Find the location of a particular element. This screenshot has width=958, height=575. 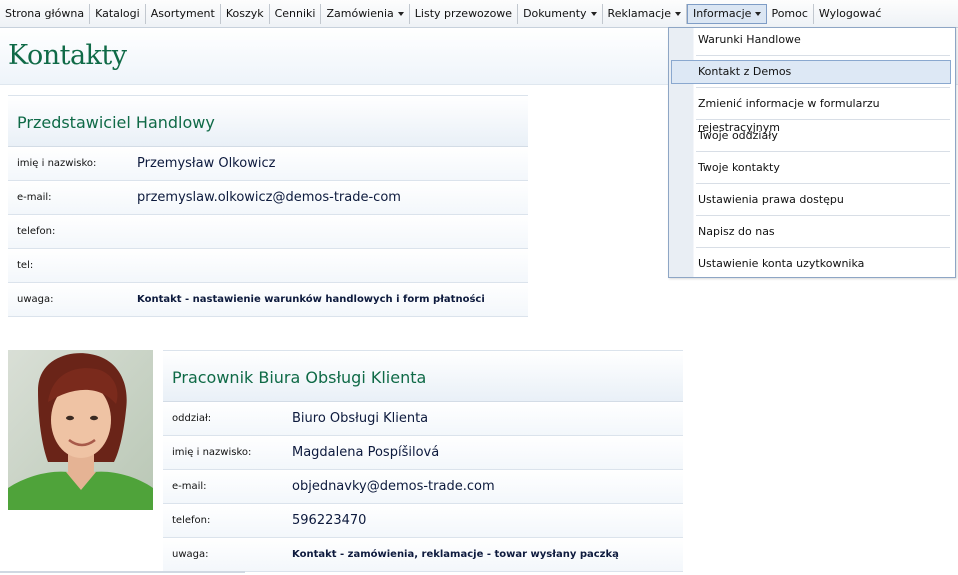

contact-photo is located at coordinates (80, 430).